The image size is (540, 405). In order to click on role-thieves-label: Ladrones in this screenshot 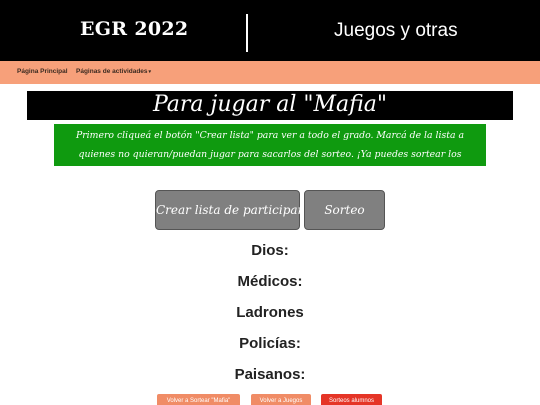, I will do `click(270, 312)`.